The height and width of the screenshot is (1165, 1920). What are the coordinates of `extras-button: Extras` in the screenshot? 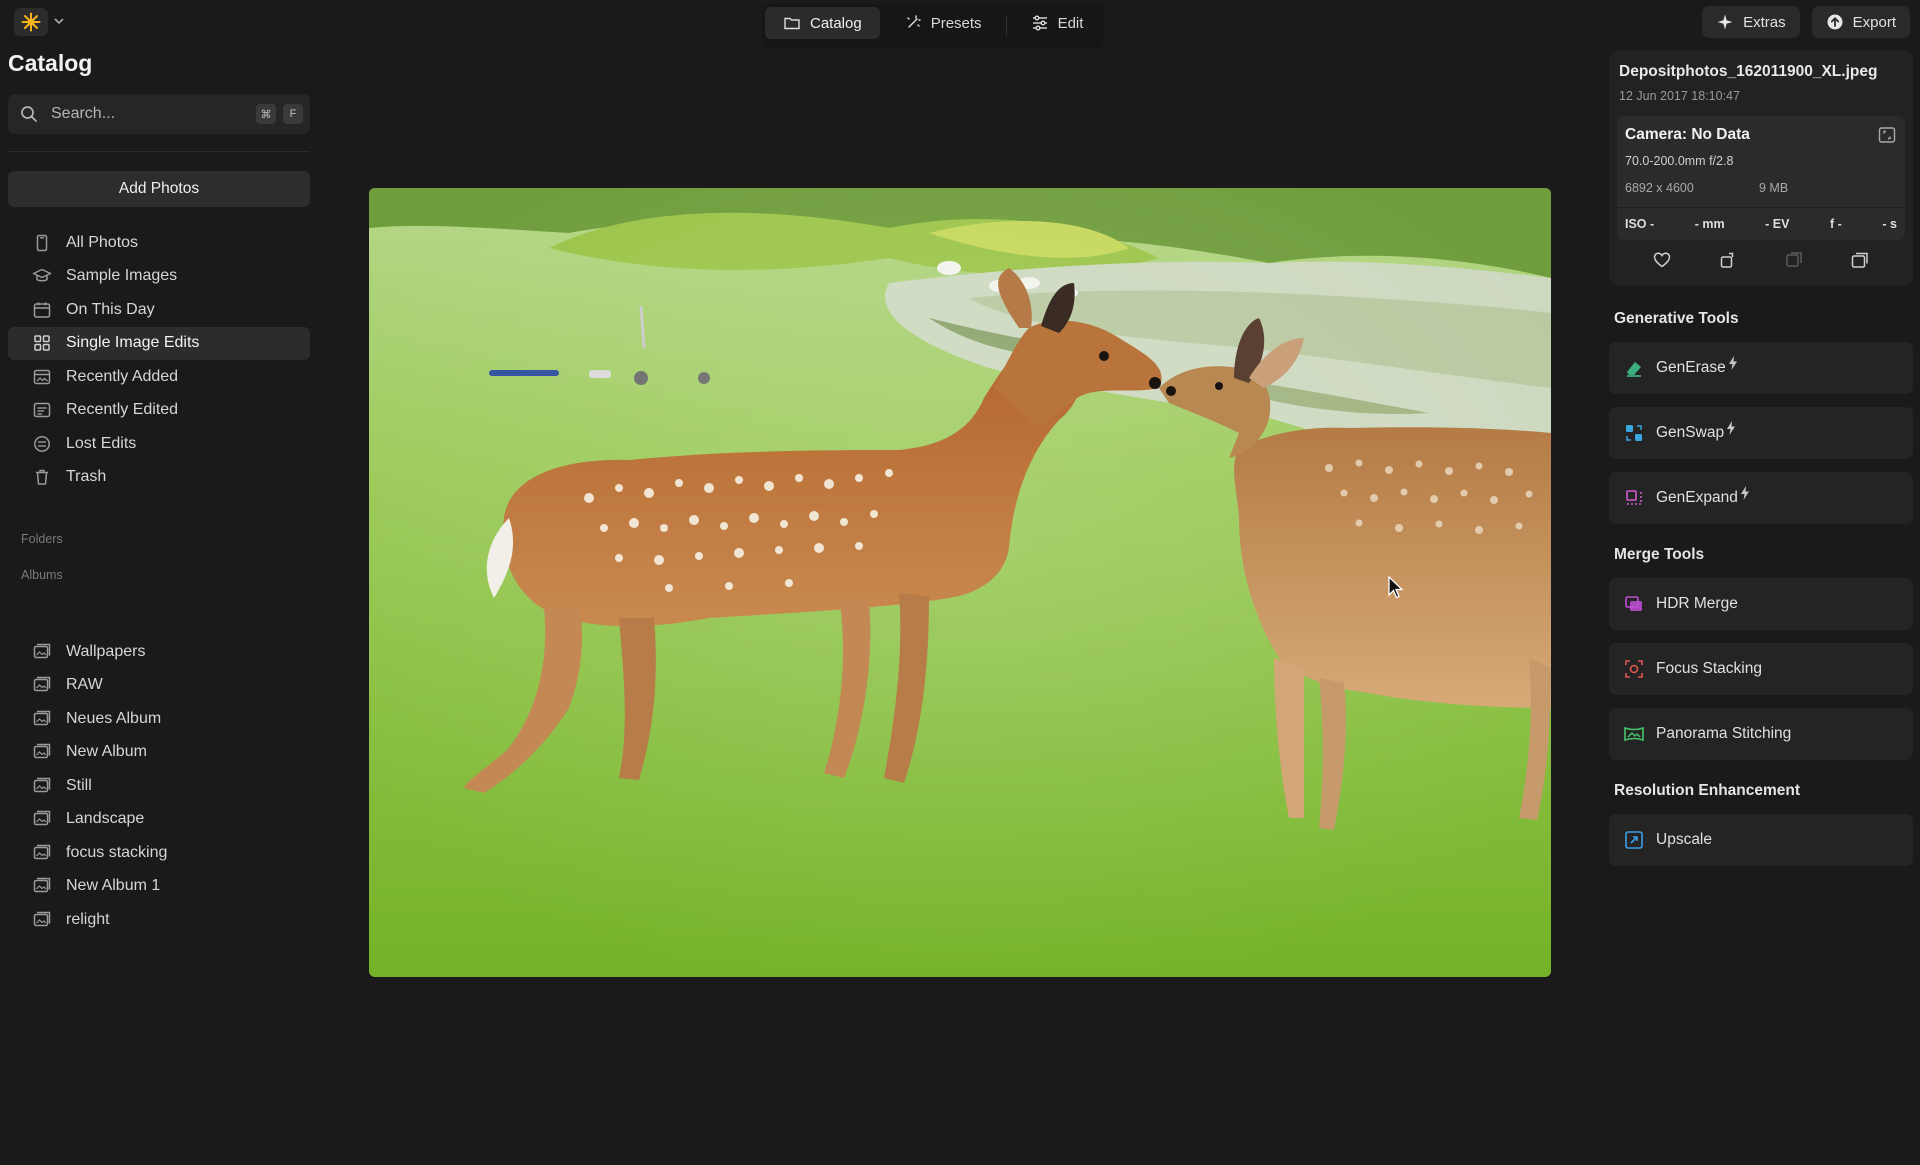 It's located at (1751, 22).